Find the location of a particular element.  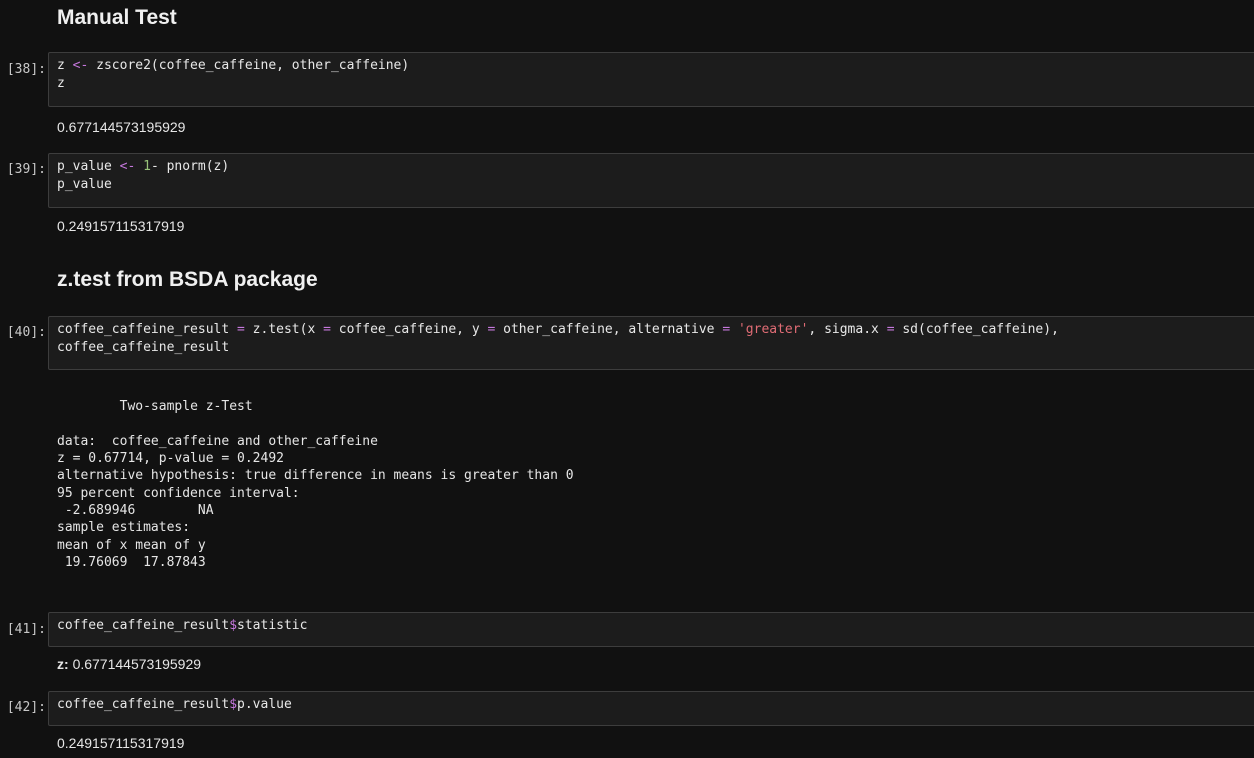

code-token: coffee_caffeine, y is located at coordinates (409, 329).